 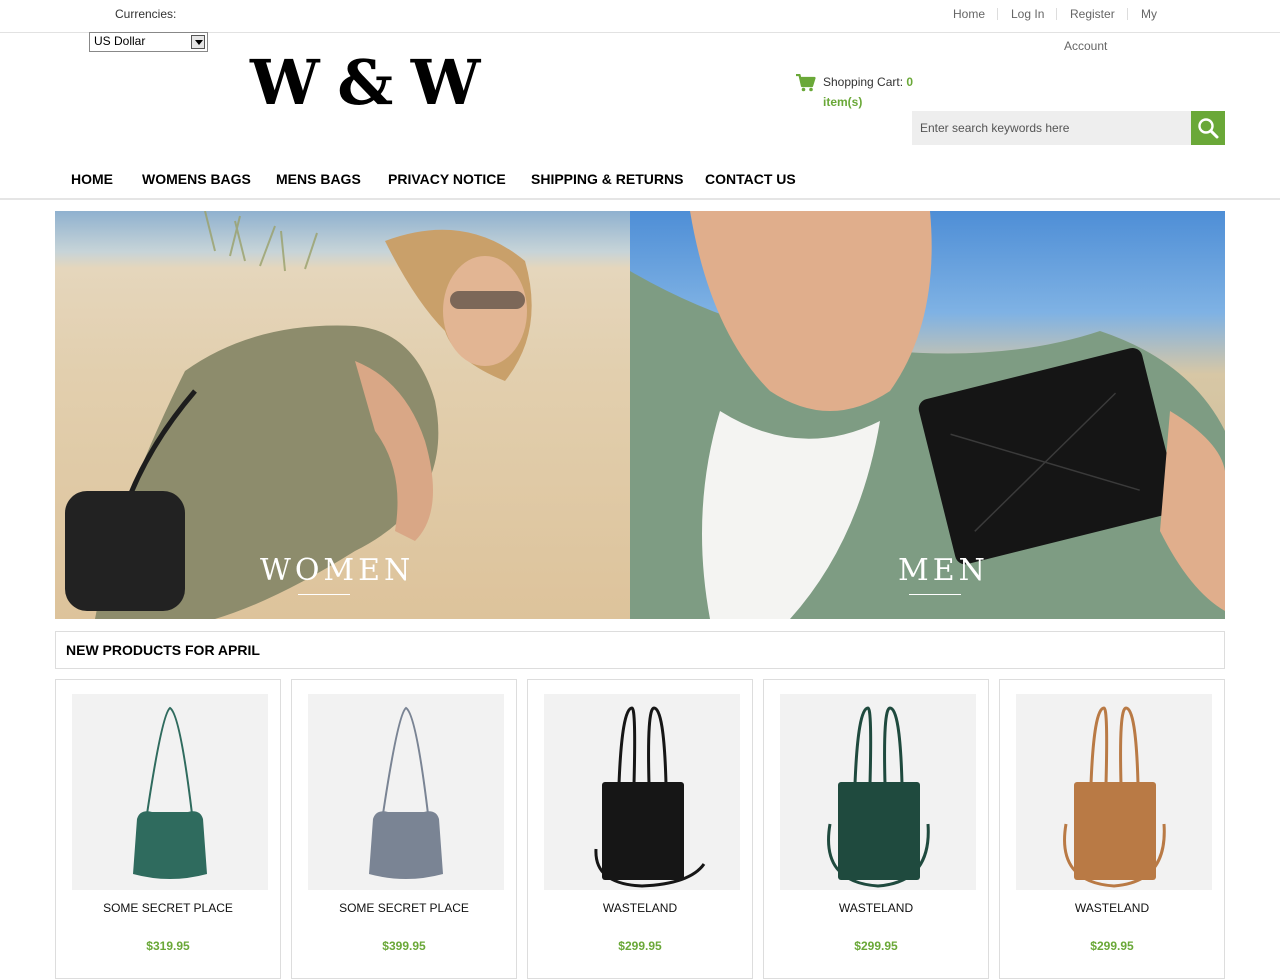 I want to click on shopping-cart-icon, so click(x=806, y=83).